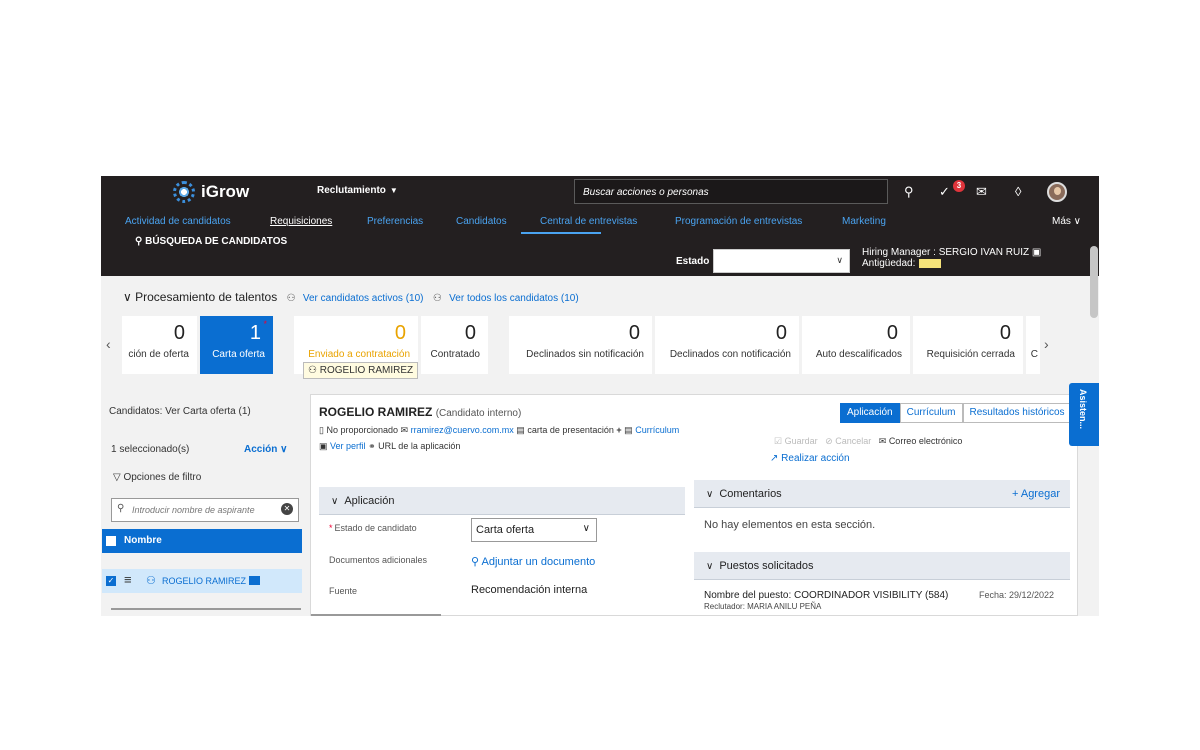 Image resolution: width=1200 pixels, height=750 pixels. Describe the element at coordinates (926, 441) in the screenshot. I see `email-button: Correo electrónico` at that location.